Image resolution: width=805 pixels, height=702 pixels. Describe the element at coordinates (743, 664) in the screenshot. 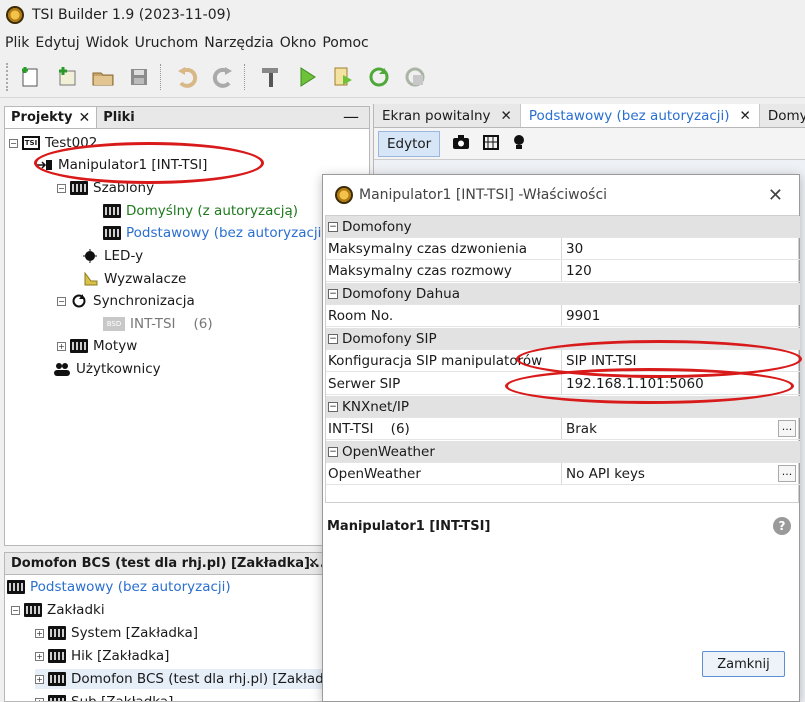

I see `close-button: Zamknij` at that location.